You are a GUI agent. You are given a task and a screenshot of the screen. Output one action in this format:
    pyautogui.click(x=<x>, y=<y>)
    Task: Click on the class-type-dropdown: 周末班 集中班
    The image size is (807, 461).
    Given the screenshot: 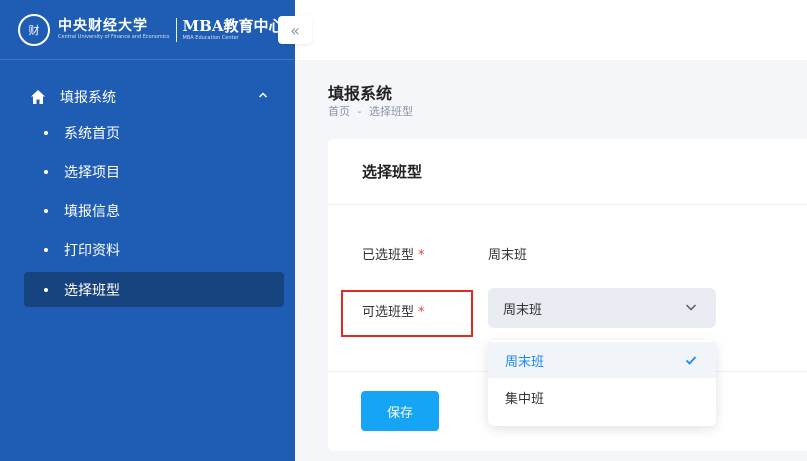 What is the action you would take?
    pyautogui.click(x=602, y=383)
    